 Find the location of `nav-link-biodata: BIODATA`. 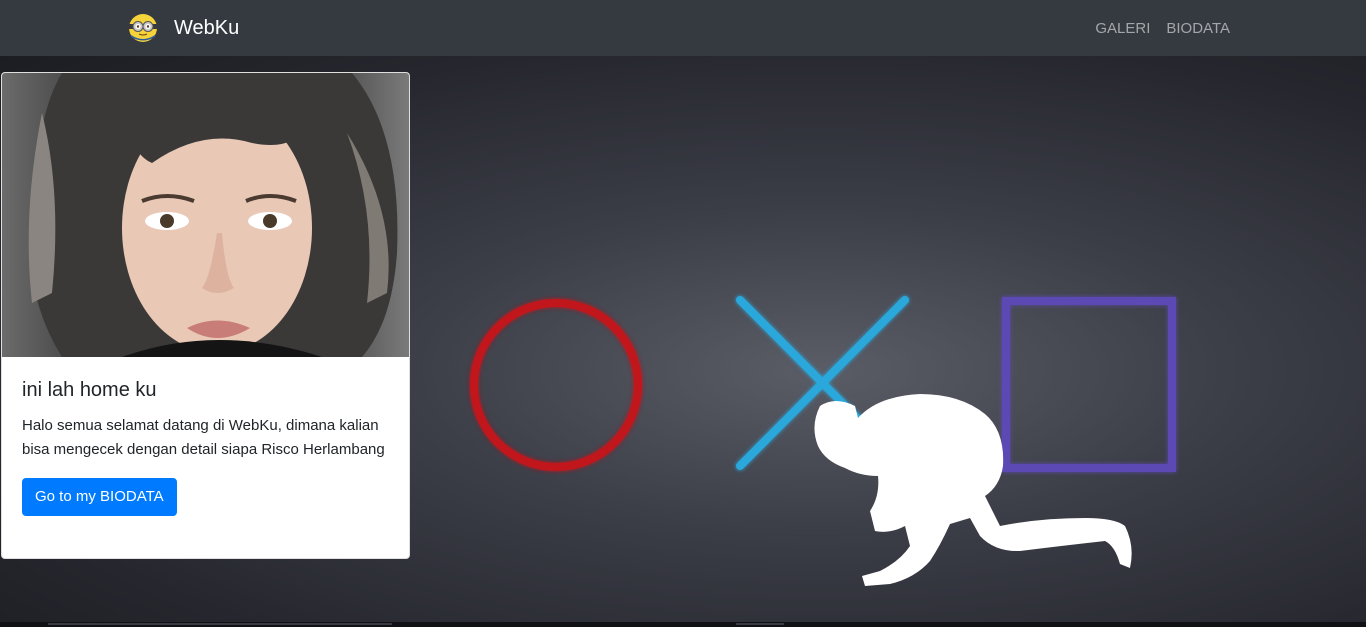

nav-link-biodata: BIODATA is located at coordinates (1198, 28).